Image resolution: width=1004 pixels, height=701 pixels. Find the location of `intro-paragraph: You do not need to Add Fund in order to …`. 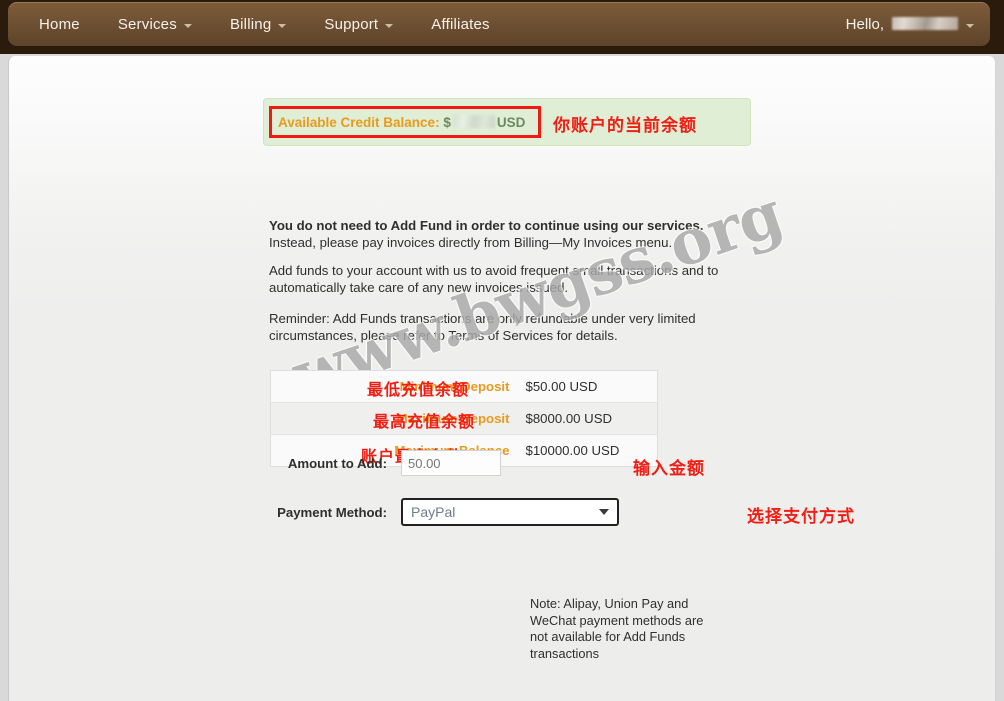

intro-paragraph: You do not need to Add Fund in order to … is located at coordinates (504, 234).